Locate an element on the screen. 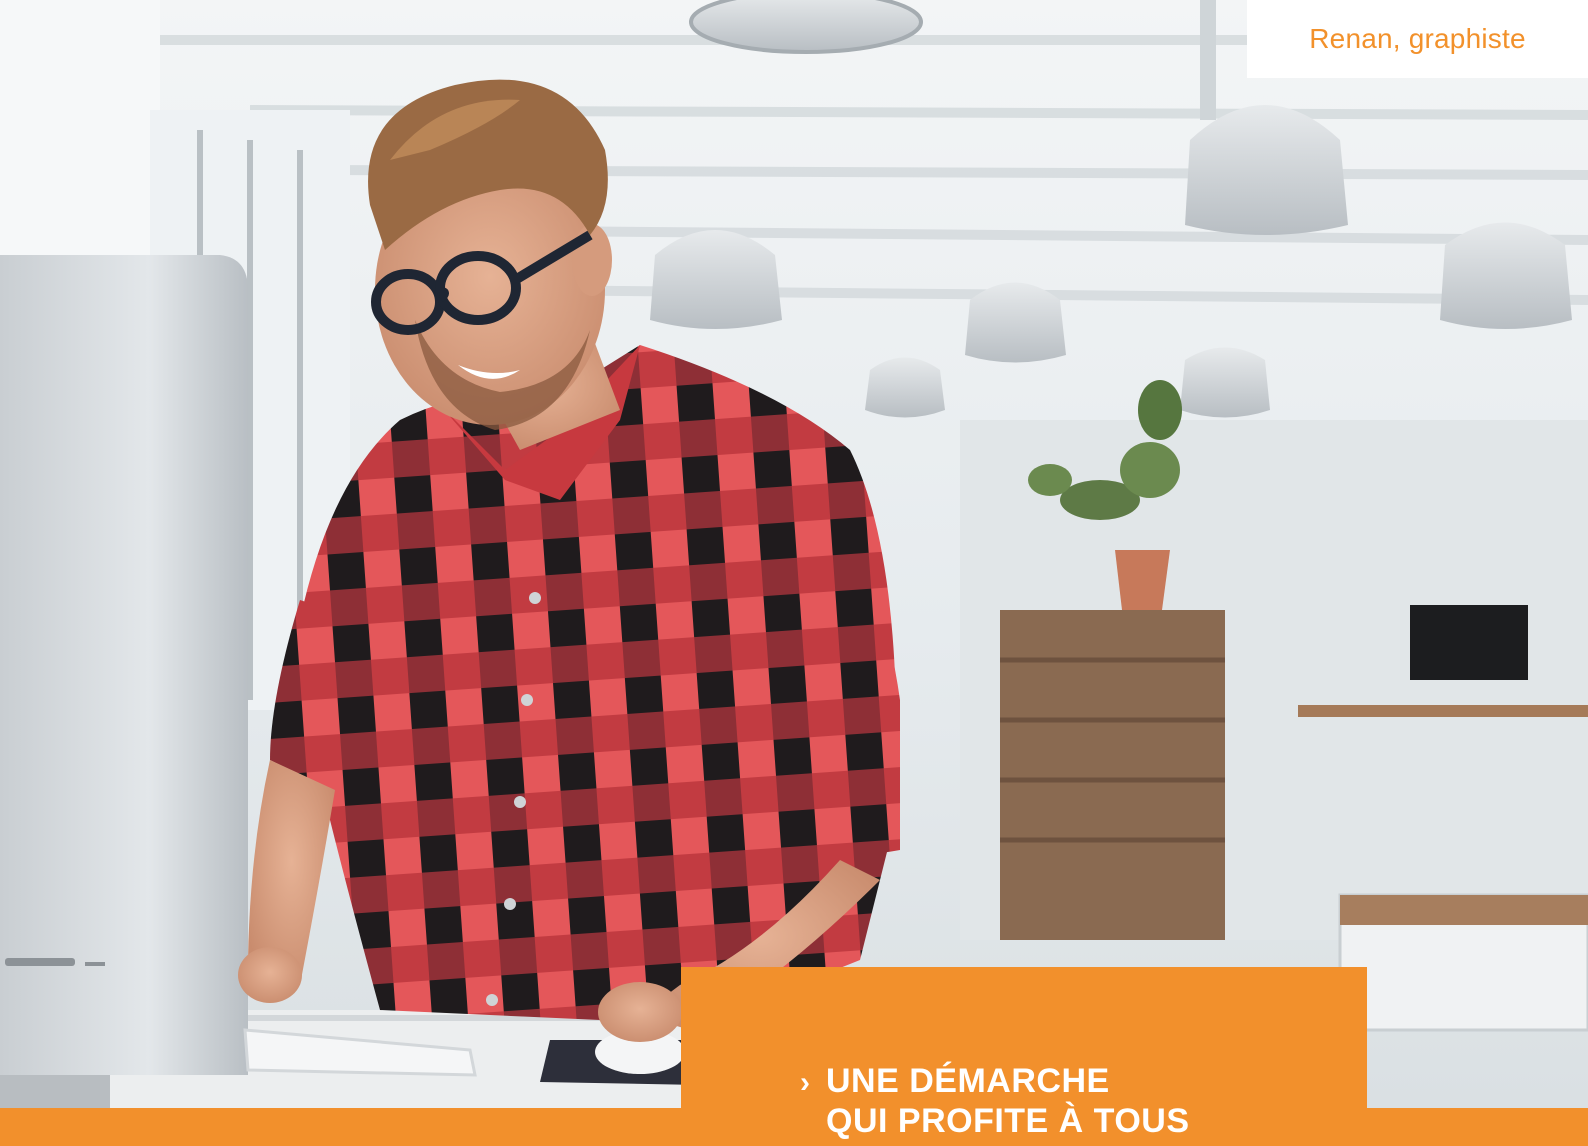 This screenshot has width=1588, height=1146. caption-tag: Renan, graphiste is located at coordinates (1417, 39).